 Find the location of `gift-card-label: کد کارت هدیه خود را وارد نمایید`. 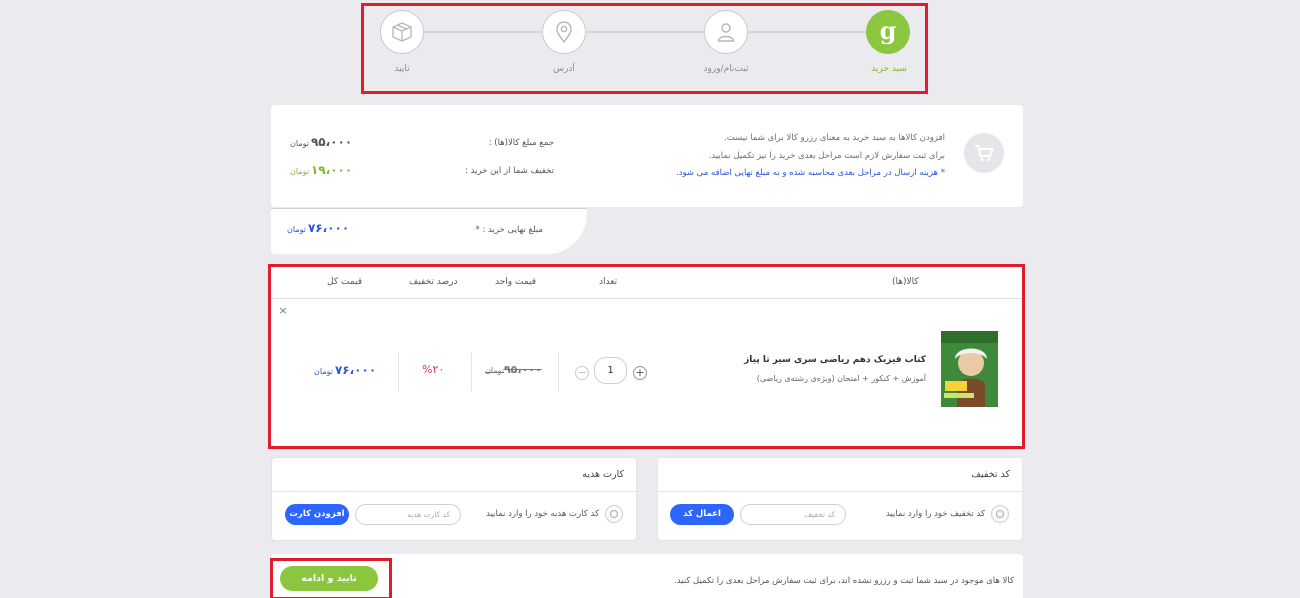

gift-card-label: کد کارت هدیه خود را وارد نمایید is located at coordinates (542, 514).